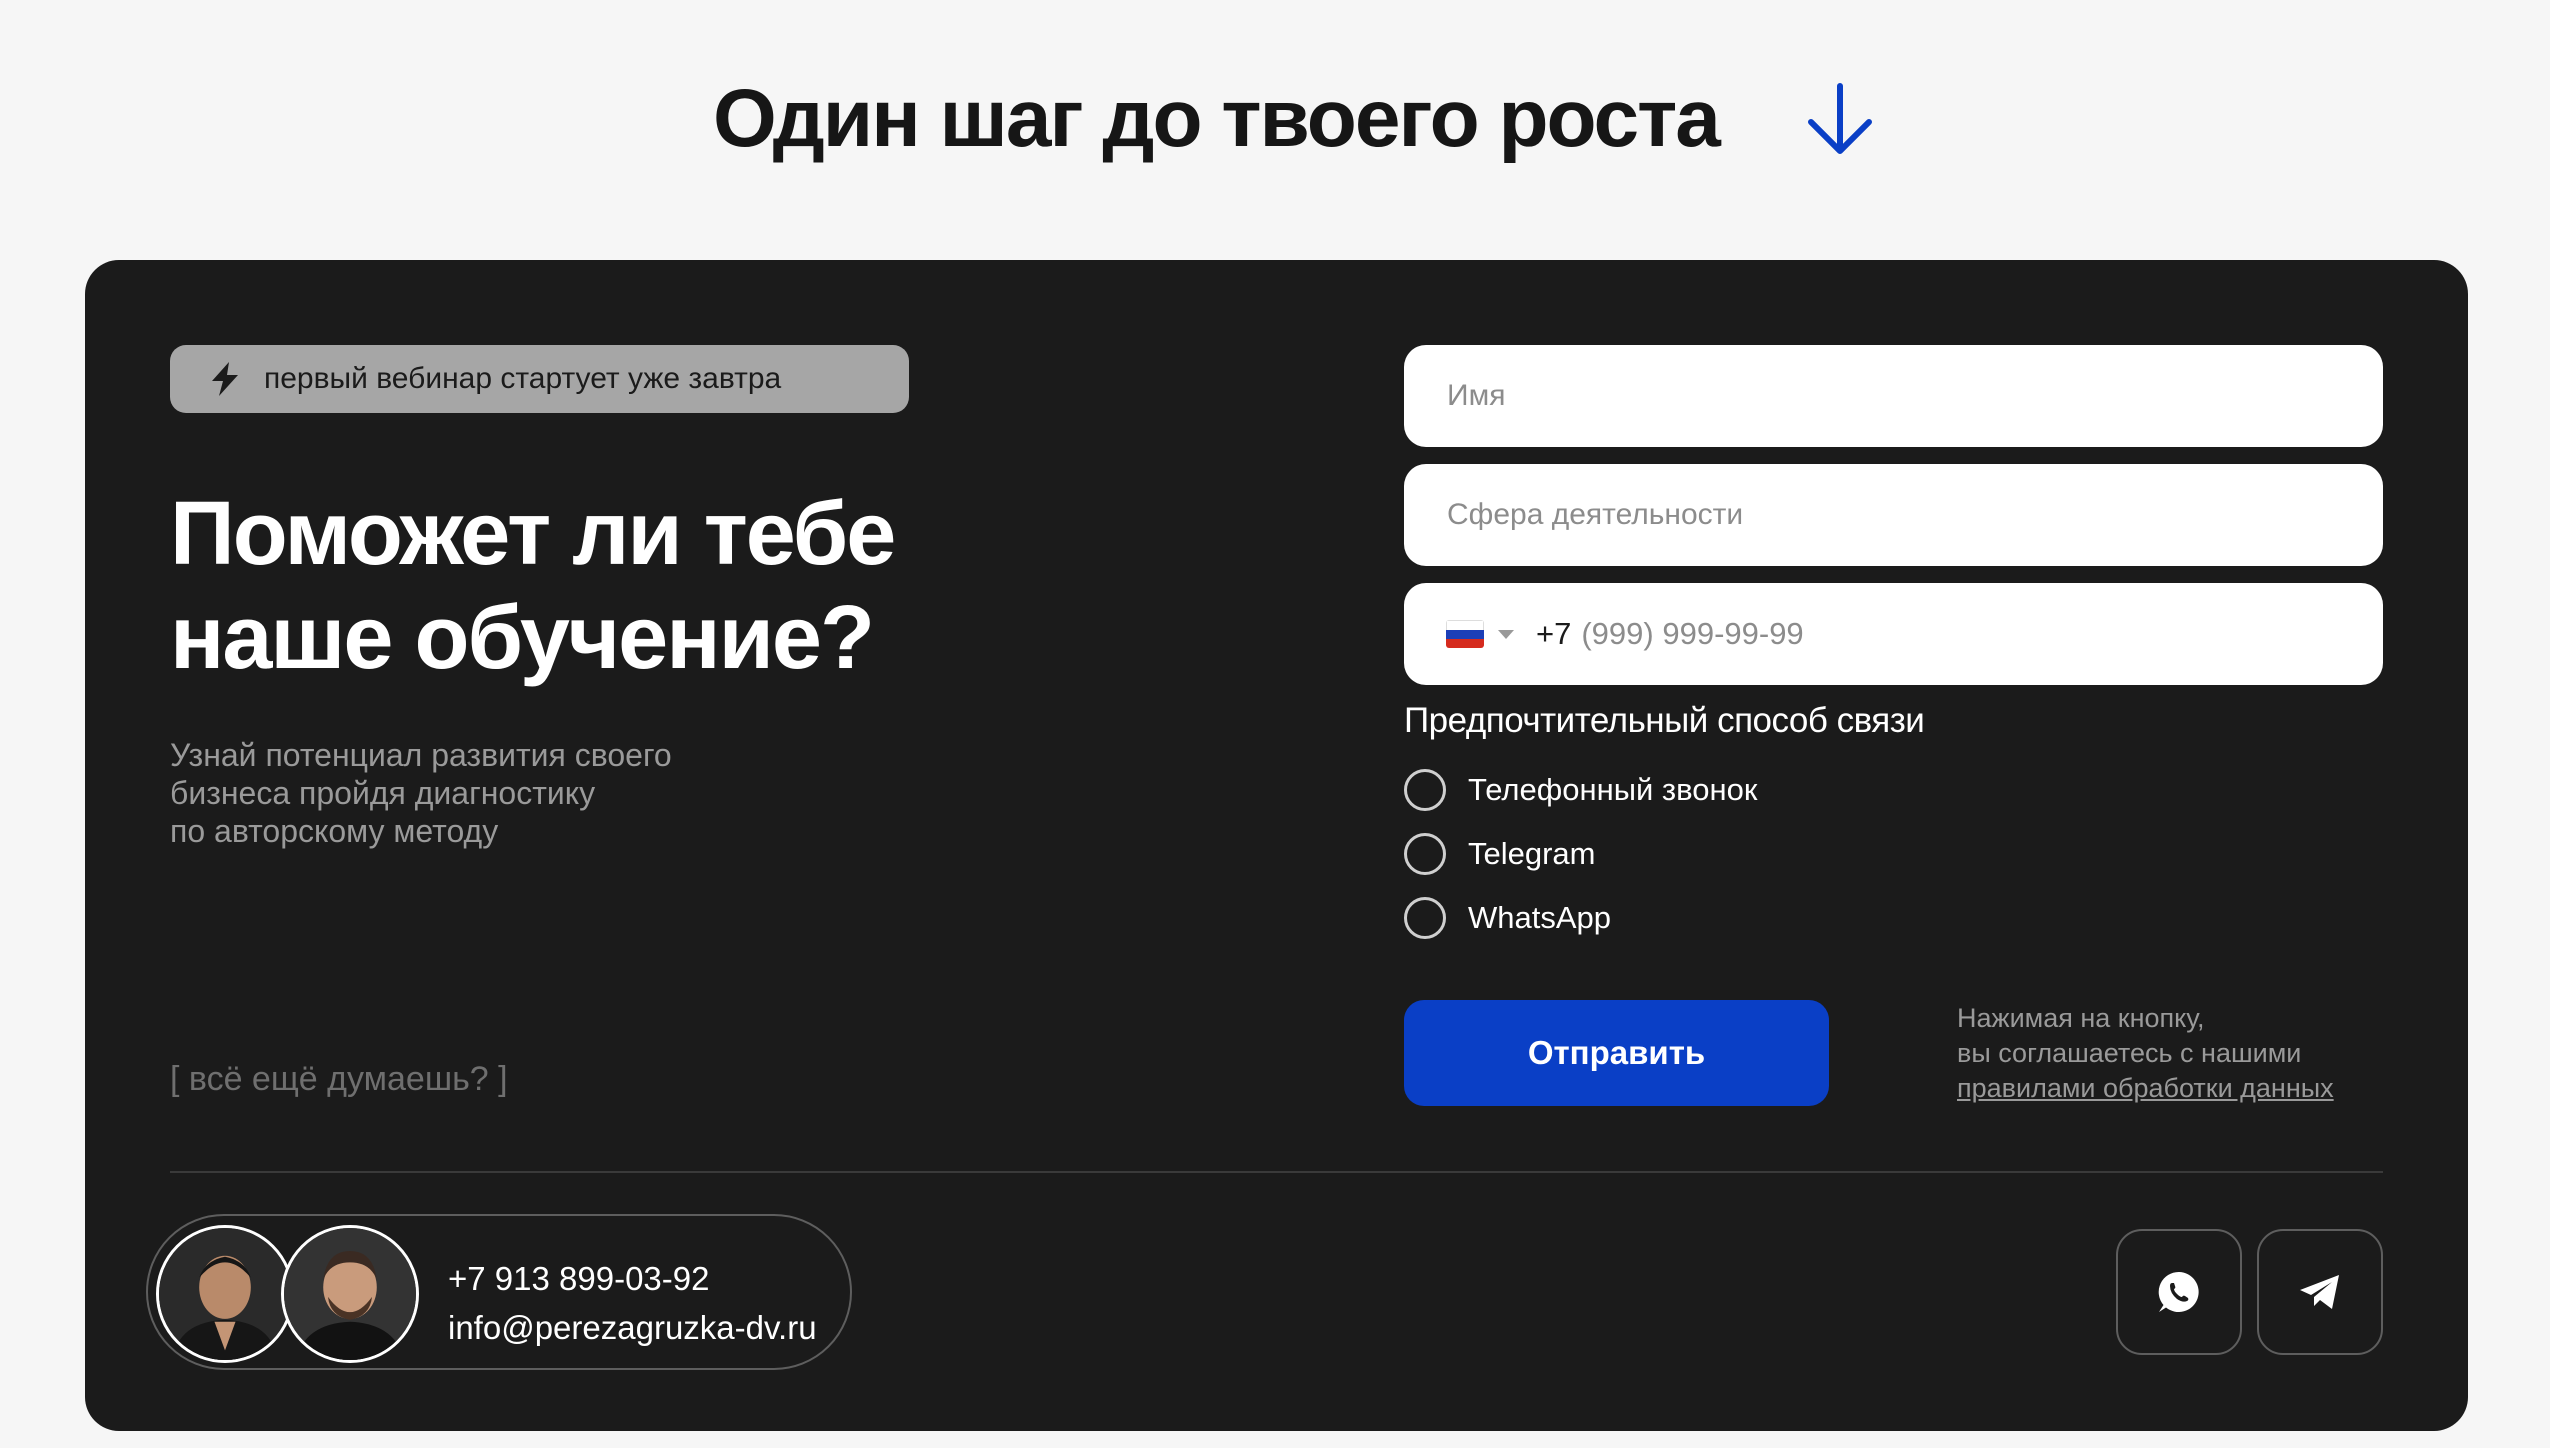  I want to click on telegram-icon, so click(2319, 1292).